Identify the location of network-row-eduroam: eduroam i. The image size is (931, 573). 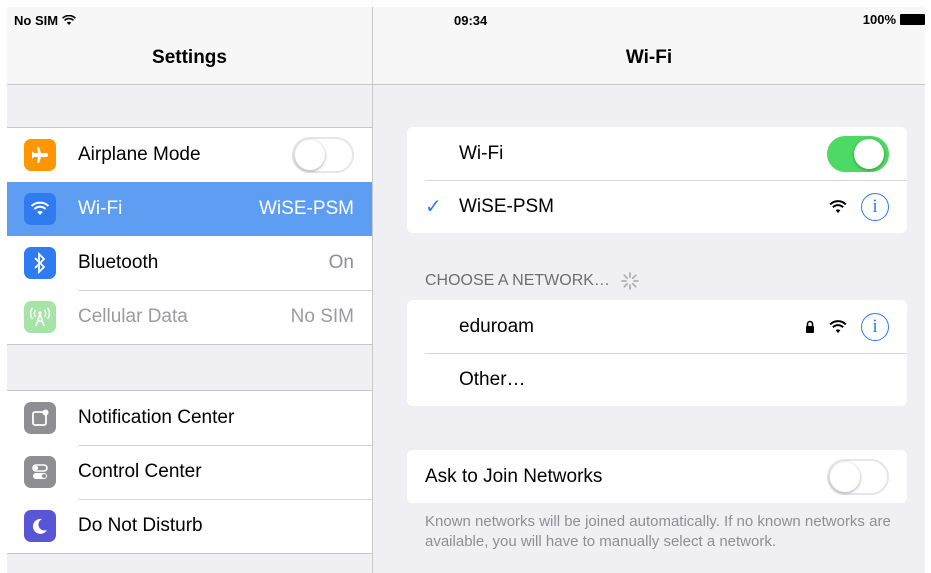
(657, 326).